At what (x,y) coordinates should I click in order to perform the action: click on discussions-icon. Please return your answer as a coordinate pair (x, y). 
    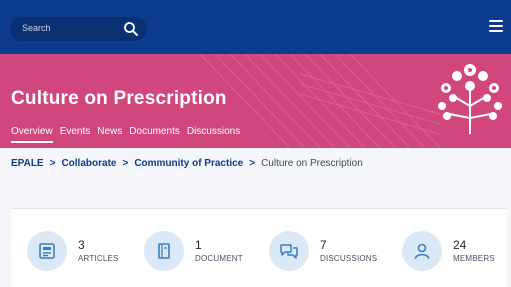
    Looking at the image, I should click on (289, 251).